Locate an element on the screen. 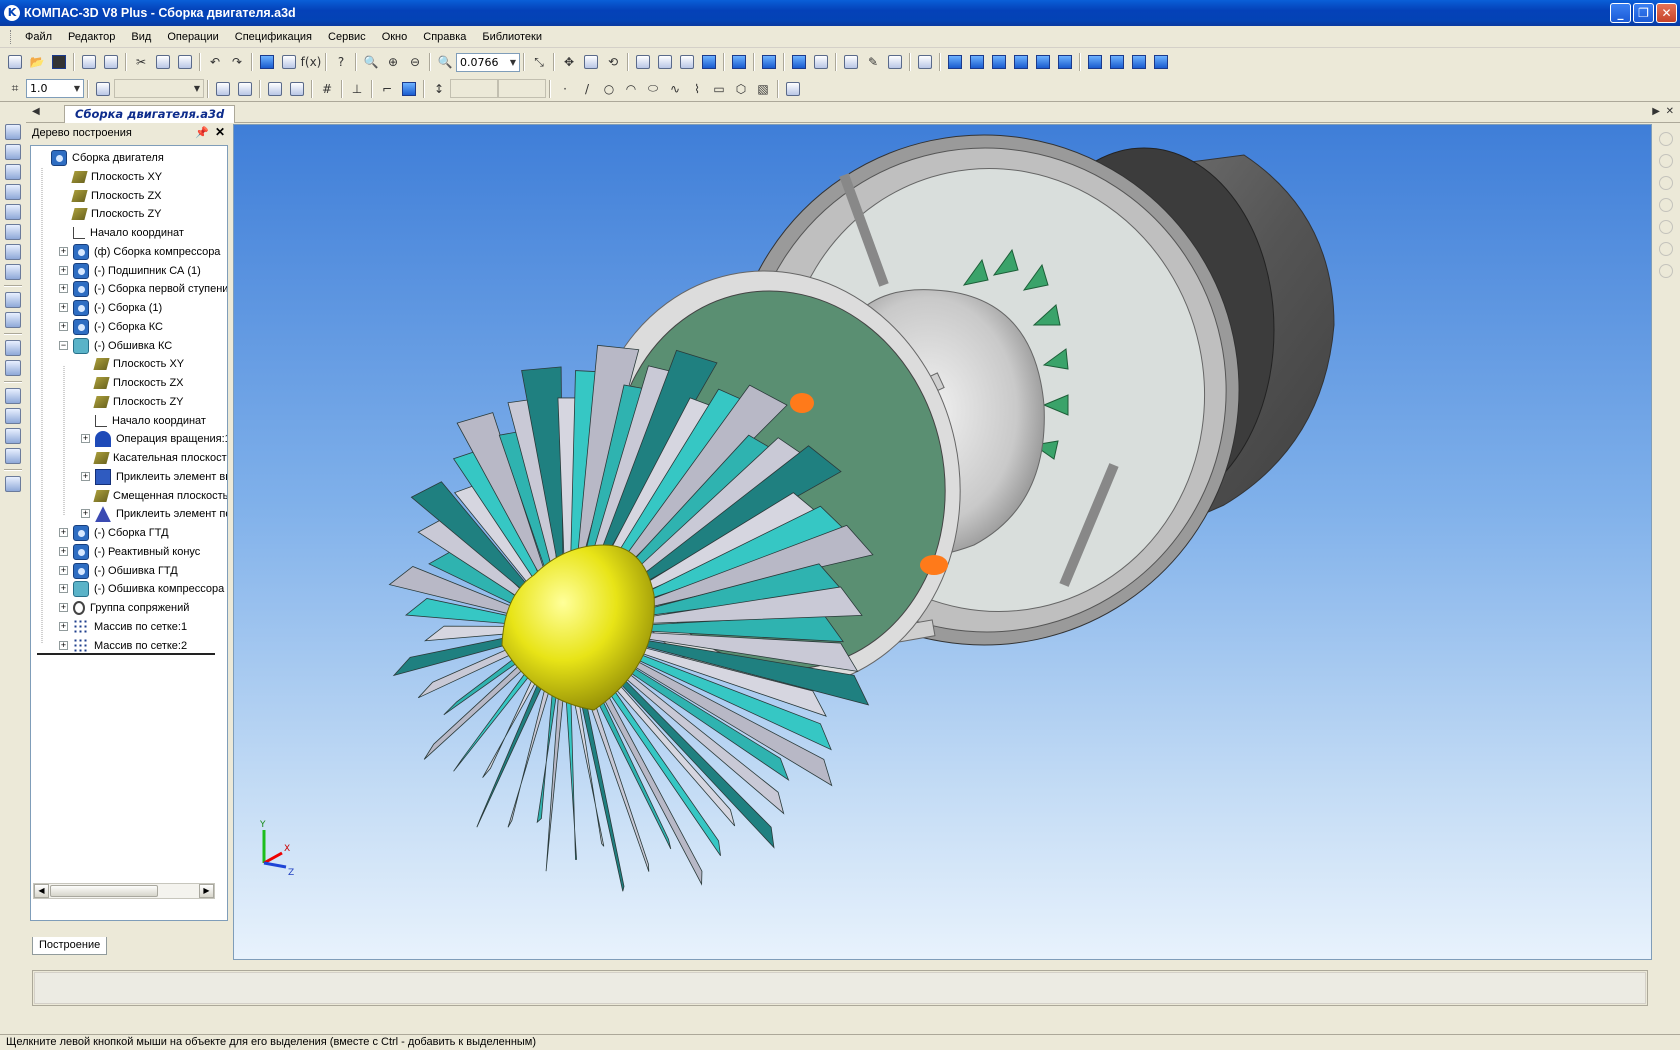  view-back-icon is located at coordinates (977, 62).